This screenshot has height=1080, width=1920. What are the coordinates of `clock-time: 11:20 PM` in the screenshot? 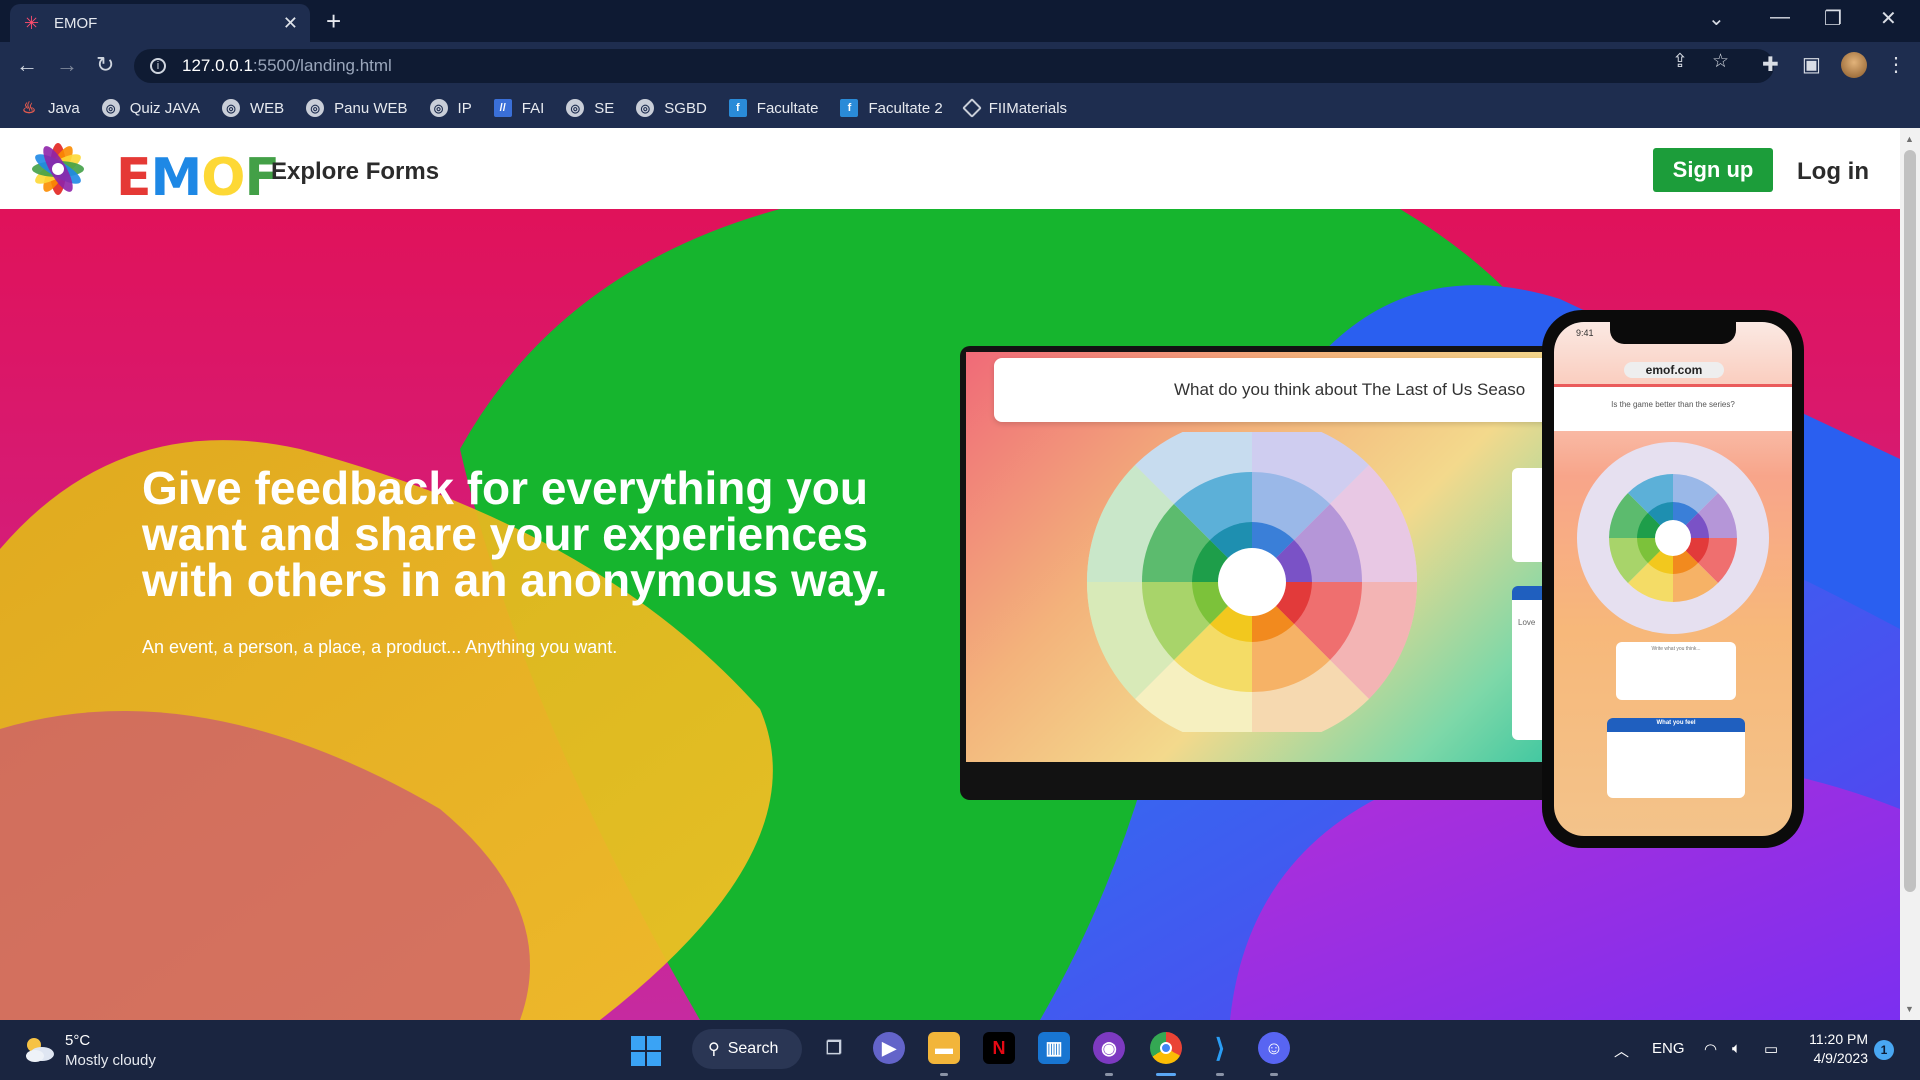 It's located at (1838, 1039).